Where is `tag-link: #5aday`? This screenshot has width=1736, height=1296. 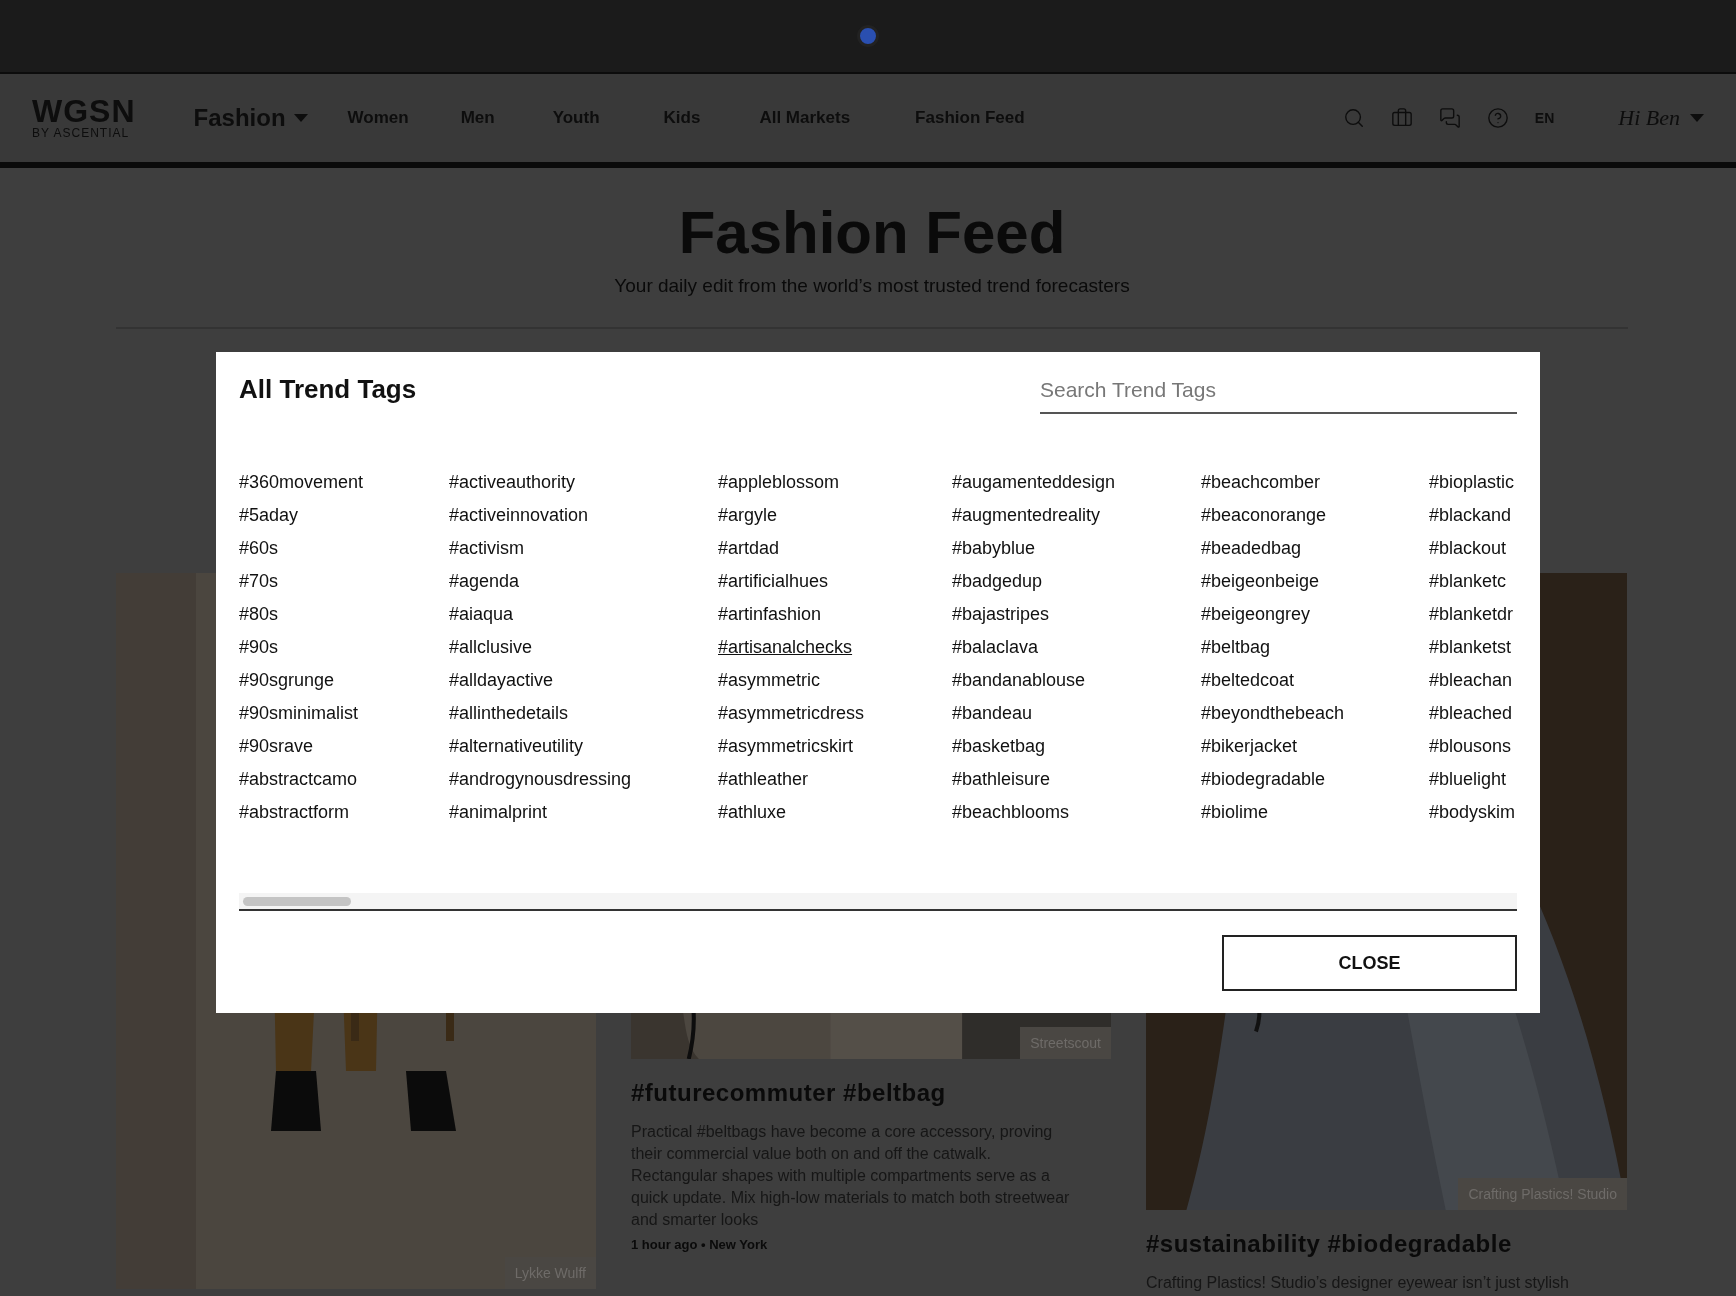 tag-link: #5aday is located at coordinates (269, 515).